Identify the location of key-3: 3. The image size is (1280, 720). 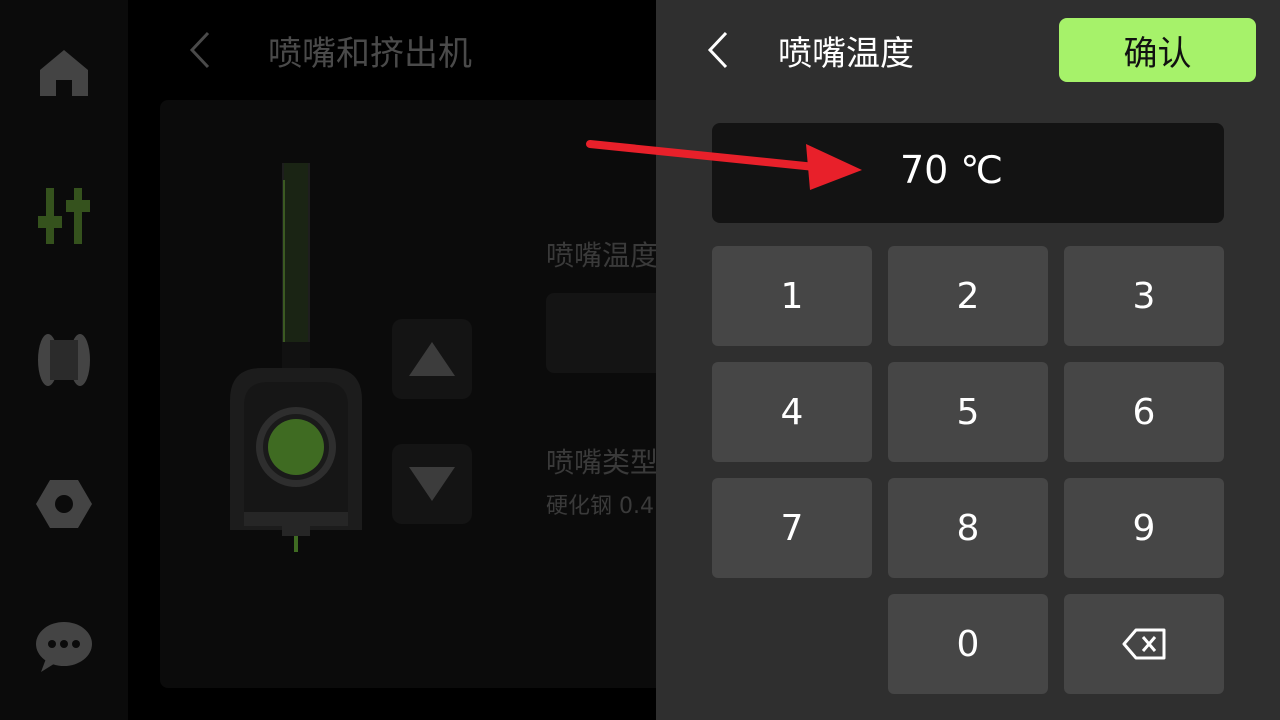
(1144, 296).